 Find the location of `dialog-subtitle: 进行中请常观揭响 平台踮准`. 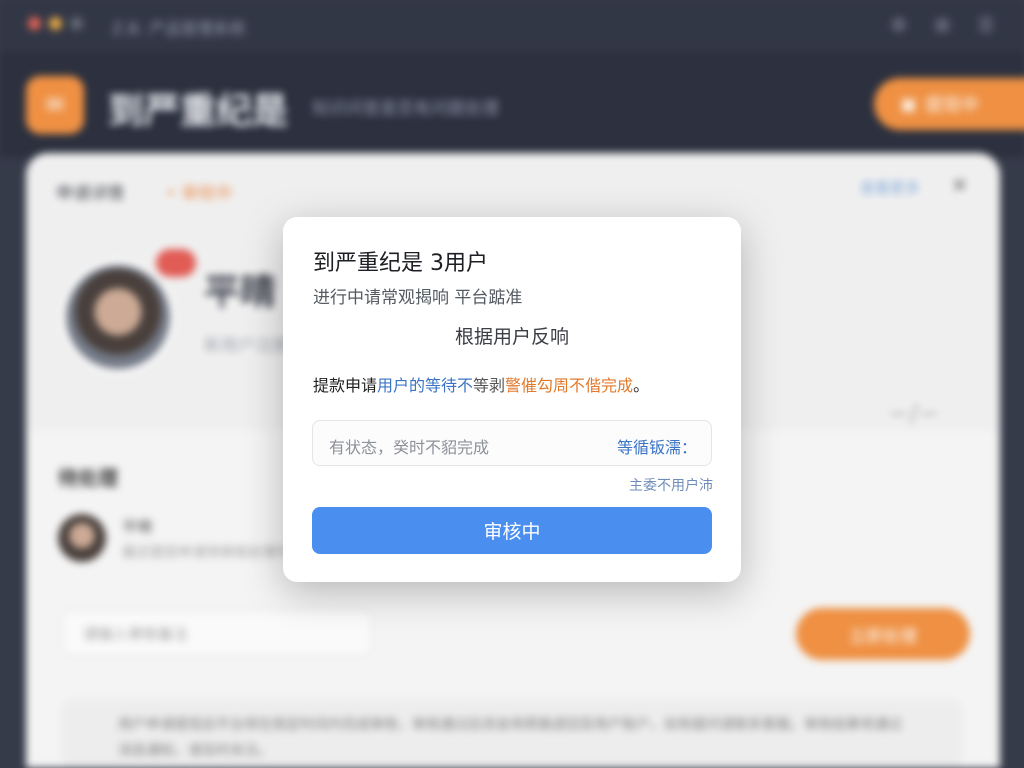

dialog-subtitle: 进行中请常观揭响 平台踮准 is located at coordinates (418, 298).